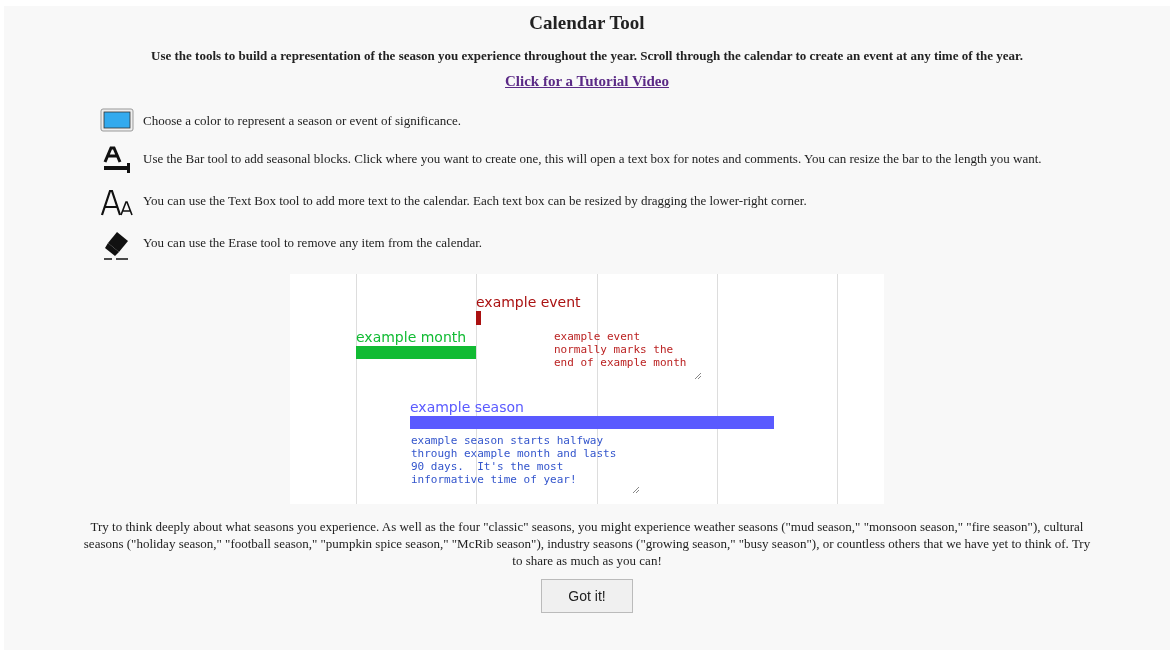 This screenshot has height=650, width=1174. Describe the element at coordinates (475, 200) in the screenshot. I see `tool-description: You can use the Text Box tool to add more text to the calendar. Each text box can be resized by dragging the lower-right corner.` at that location.